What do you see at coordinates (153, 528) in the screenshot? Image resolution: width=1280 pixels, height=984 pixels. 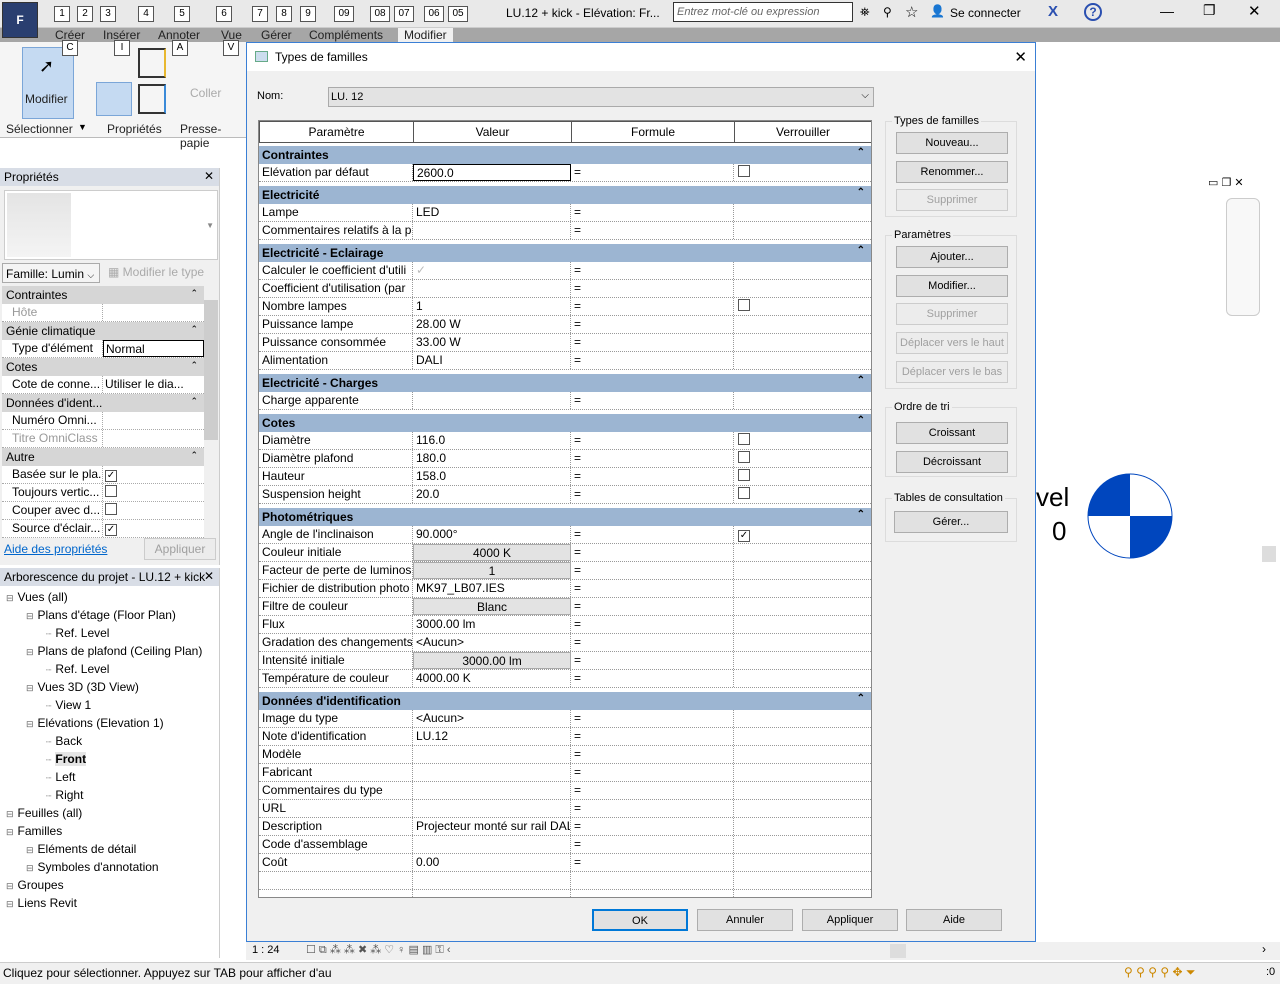 I see `property-value: ✓` at bounding box center [153, 528].